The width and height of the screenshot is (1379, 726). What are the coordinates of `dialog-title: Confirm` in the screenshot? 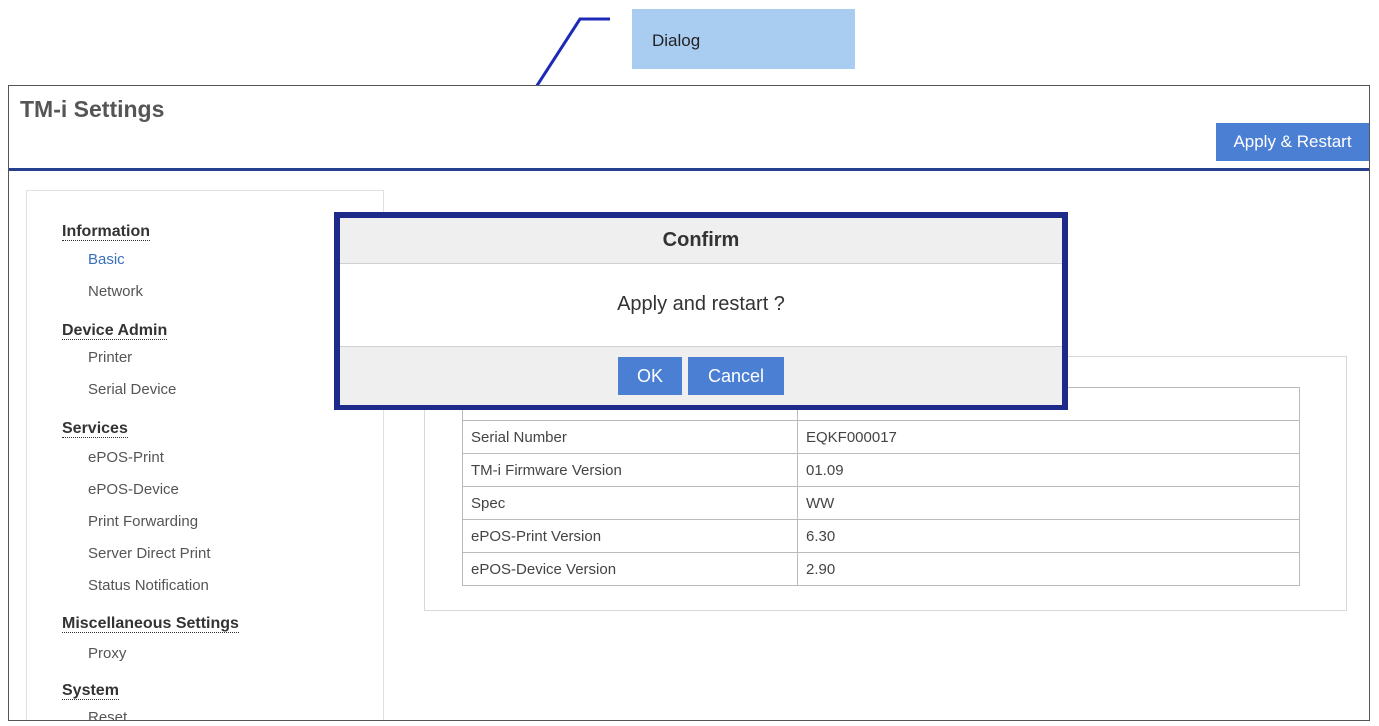 It's located at (701, 241).